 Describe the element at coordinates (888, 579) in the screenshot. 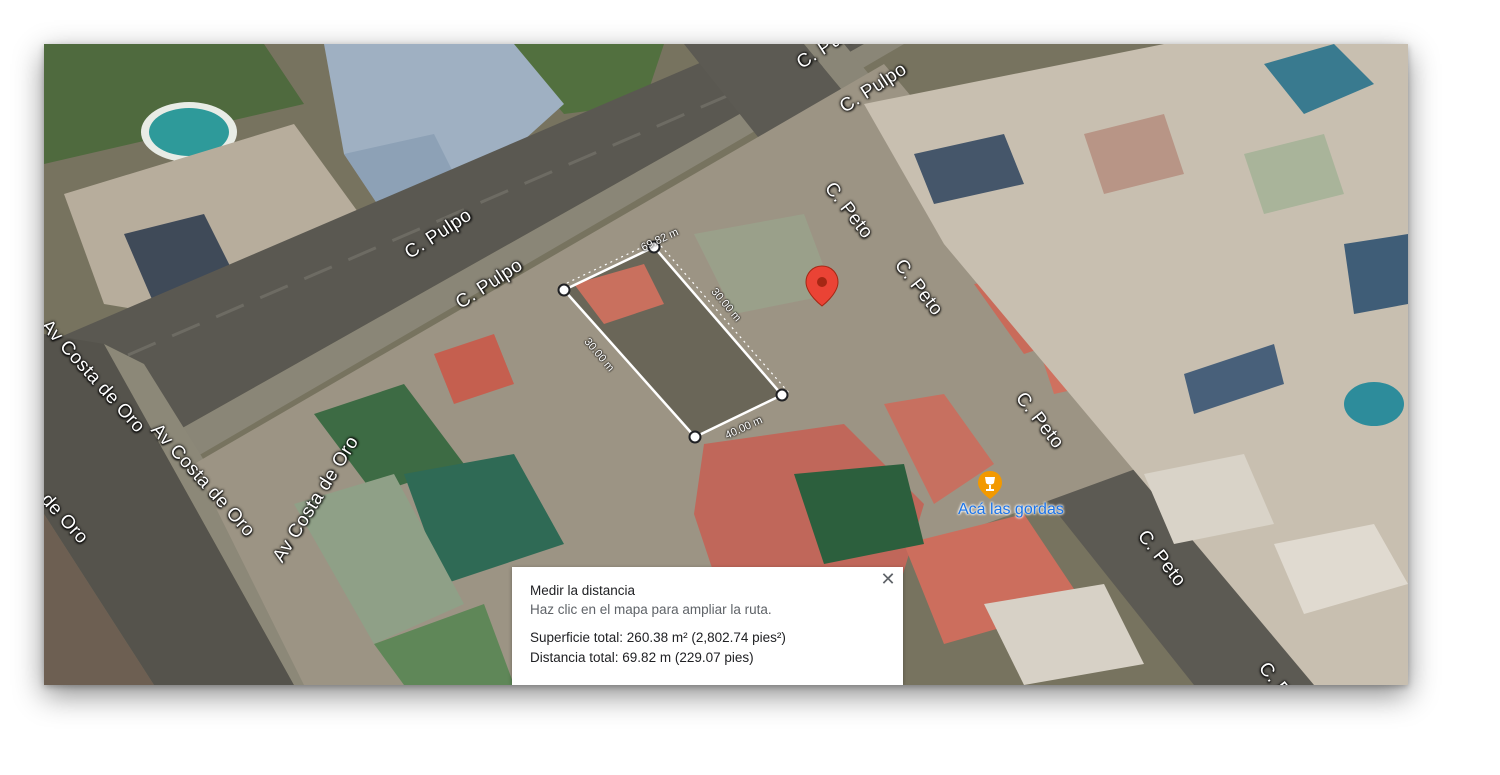

I see `close-icon: ✕` at that location.